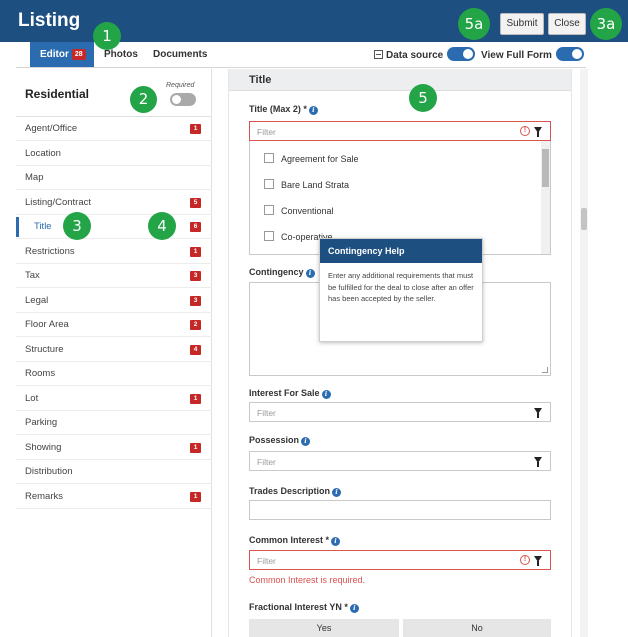 This screenshot has width=628, height=637. I want to click on sidebar-item-label: Lot, so click(32, 398).